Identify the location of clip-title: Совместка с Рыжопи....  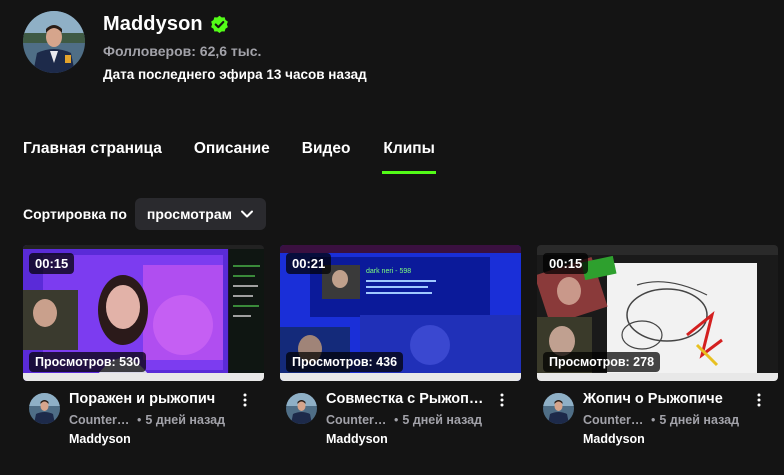
(406, 399).